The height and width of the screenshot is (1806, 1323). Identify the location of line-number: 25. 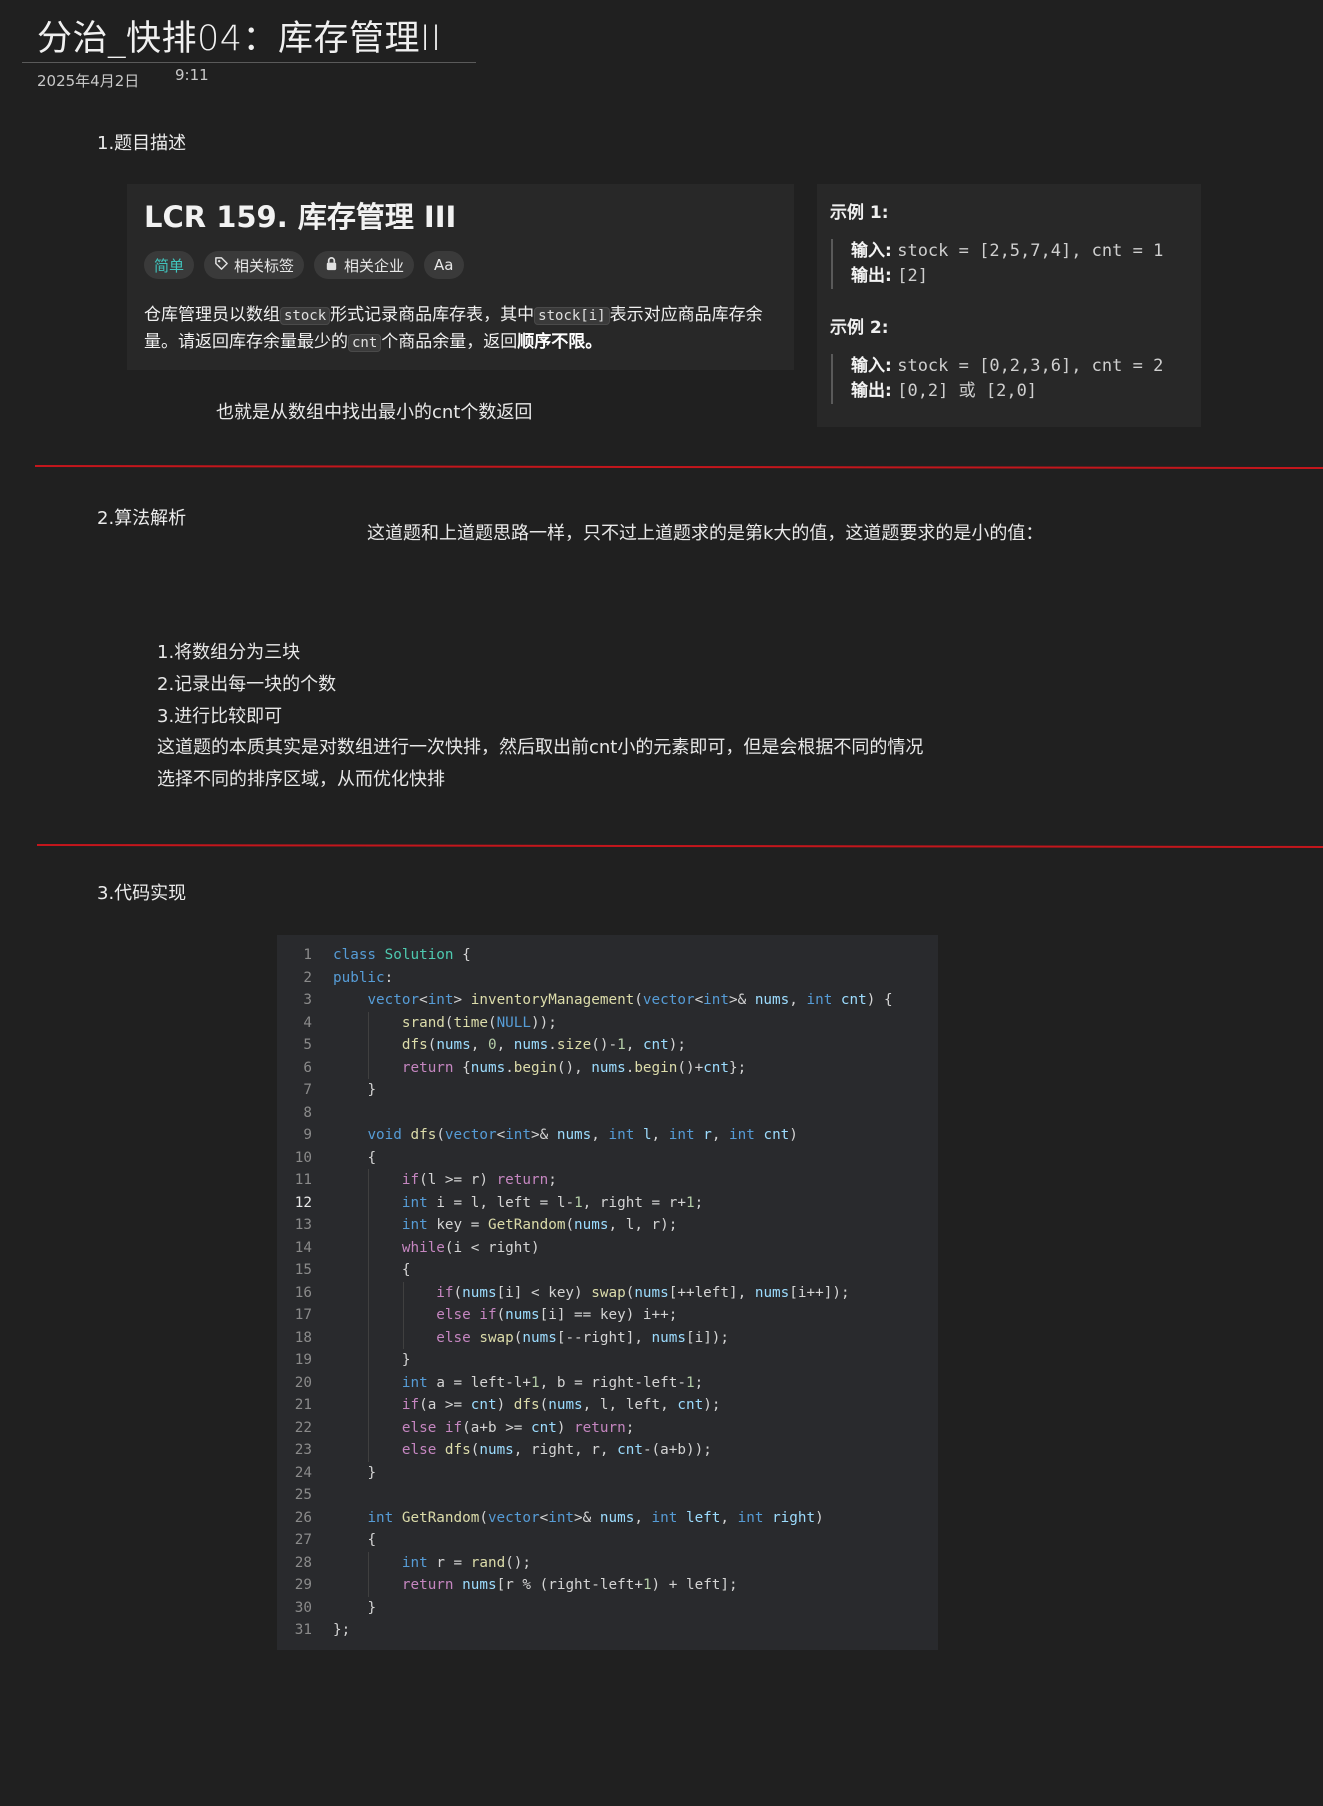
(303, 1495).